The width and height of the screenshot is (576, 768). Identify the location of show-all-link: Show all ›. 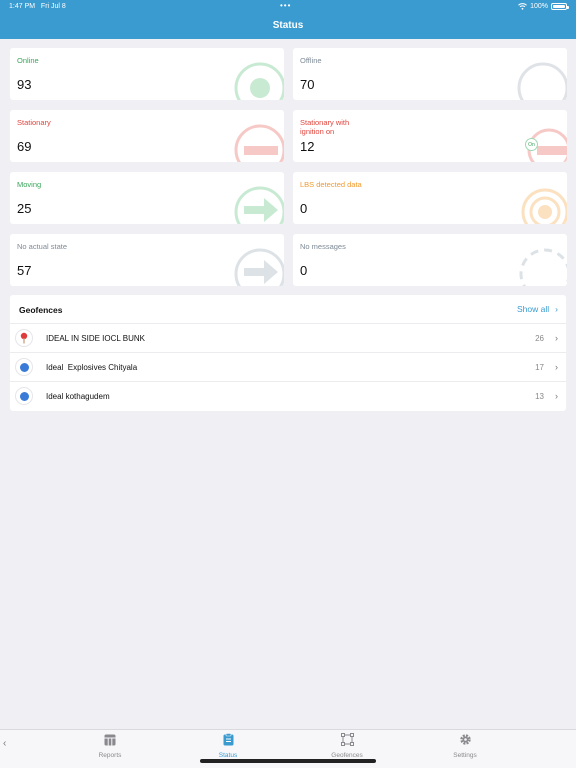
(537, 309).